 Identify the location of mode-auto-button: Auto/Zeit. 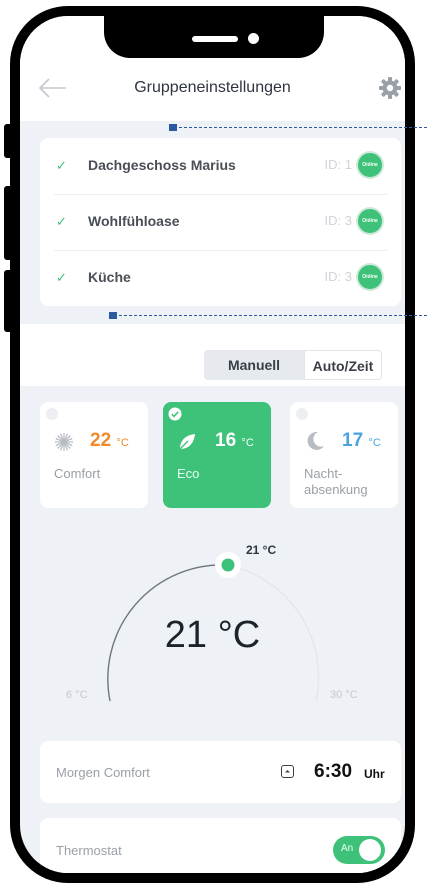
(343, 365).